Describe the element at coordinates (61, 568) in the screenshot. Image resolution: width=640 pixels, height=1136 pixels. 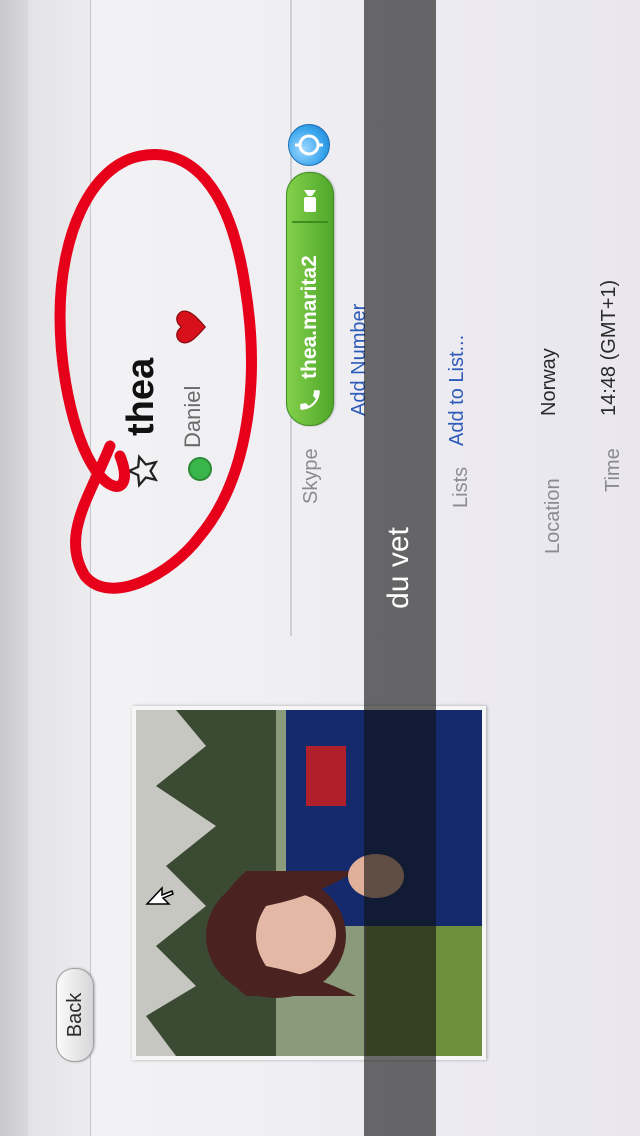
I see `header-bar: Back` at that location.